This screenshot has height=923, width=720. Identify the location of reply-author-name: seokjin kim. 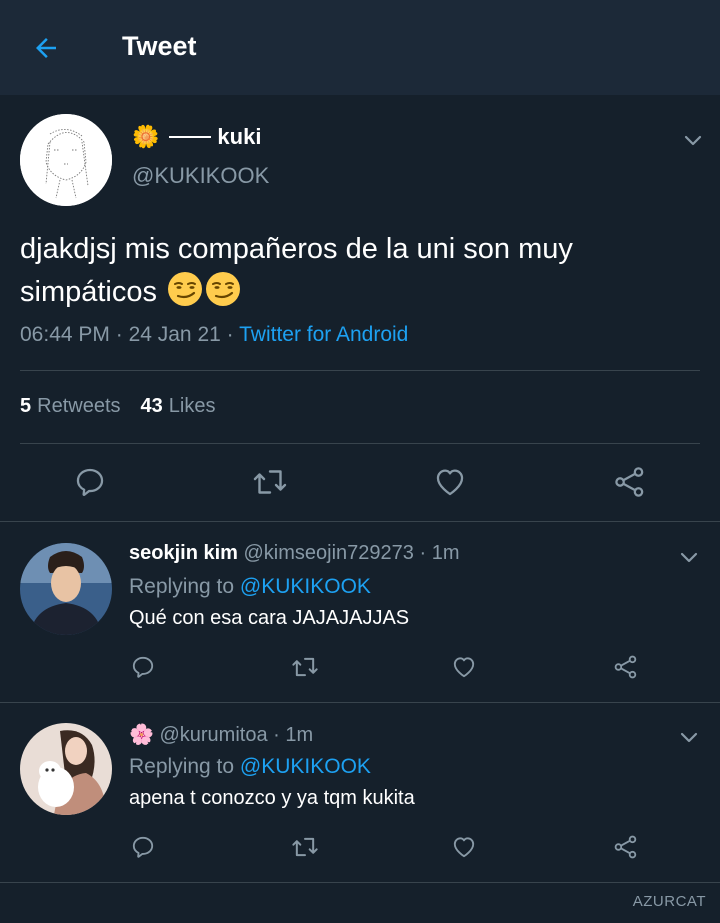
(183, 553).